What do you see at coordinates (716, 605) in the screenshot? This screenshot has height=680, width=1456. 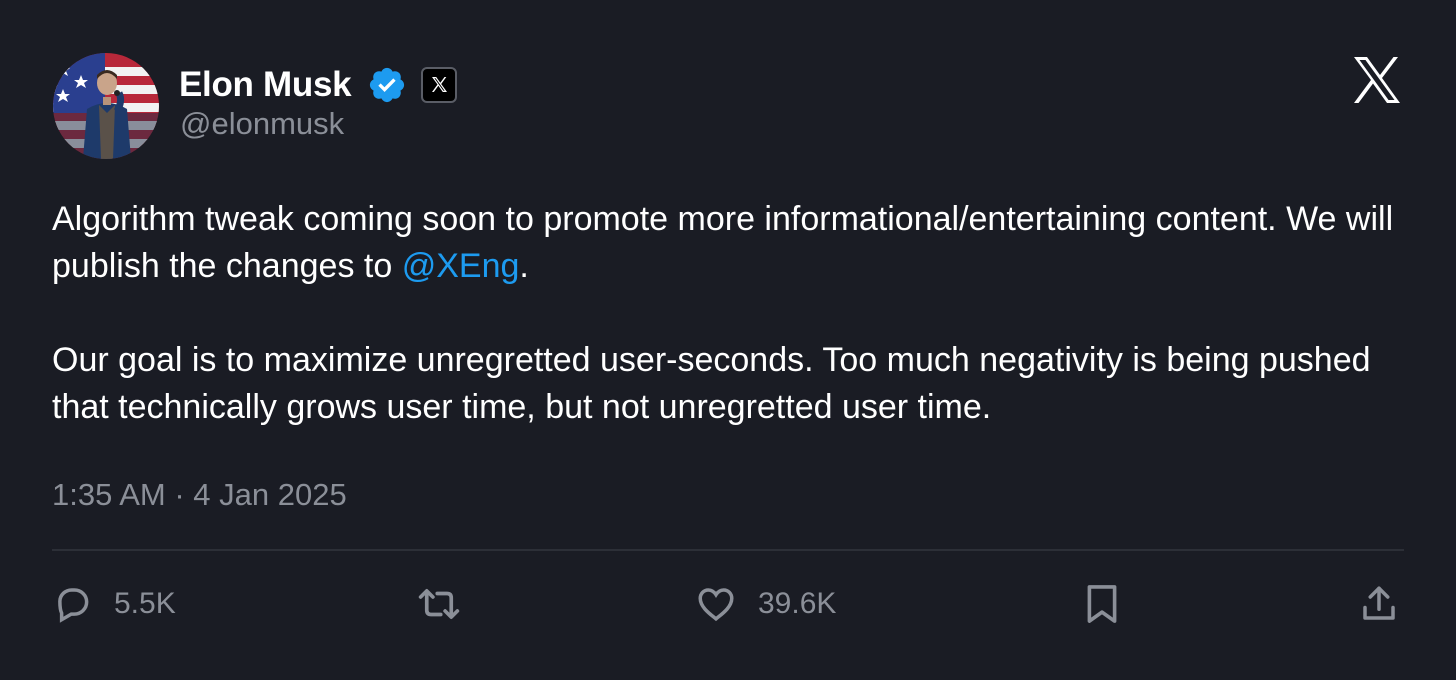 I see `heart-icon` at bounding box center [716, 605].